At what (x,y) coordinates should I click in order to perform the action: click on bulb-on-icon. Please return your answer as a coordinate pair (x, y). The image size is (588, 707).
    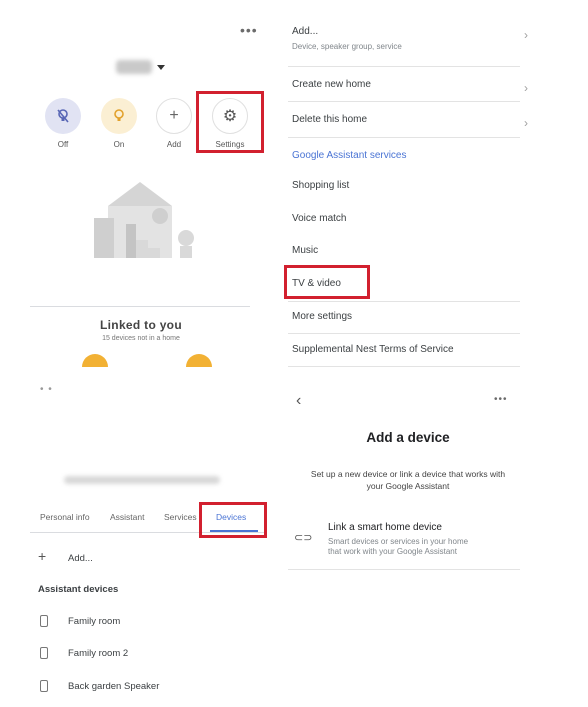
    Looking at the image, I should click on (119, 115).